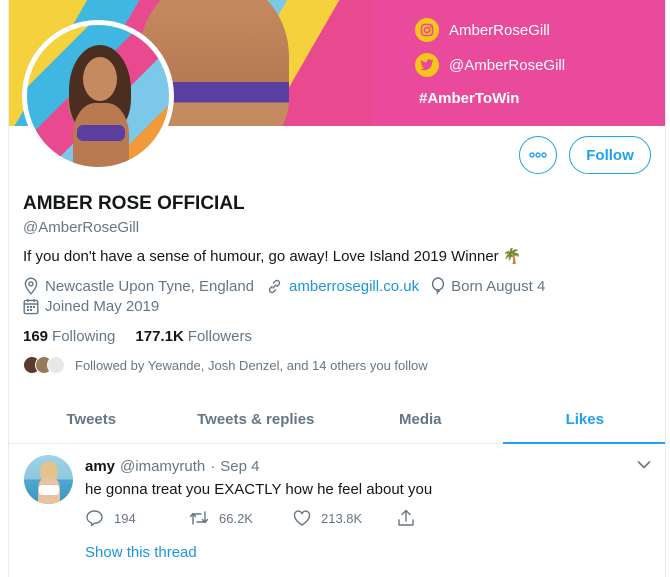 The width and height of the screenshot is (670, 577). What do you see at coordinates (469, 98) in the screenshot?
I see `banner-hashtag: #AmberToWin` at bounding box center [469, 98].